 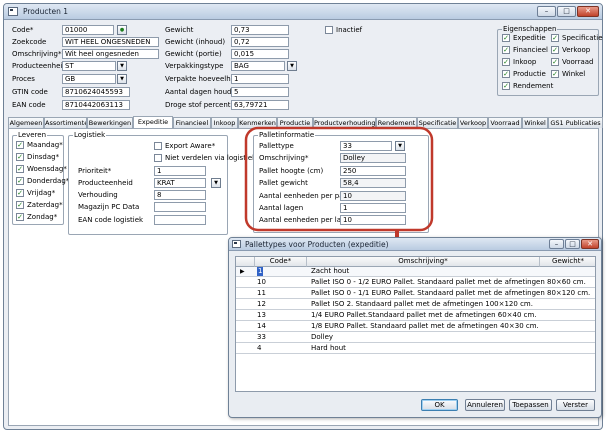 What do you see at coordinates (330, 271) in the screenshot?
I see `omschrijving-cell: Zacht hout` at bounding box center [330, 271].